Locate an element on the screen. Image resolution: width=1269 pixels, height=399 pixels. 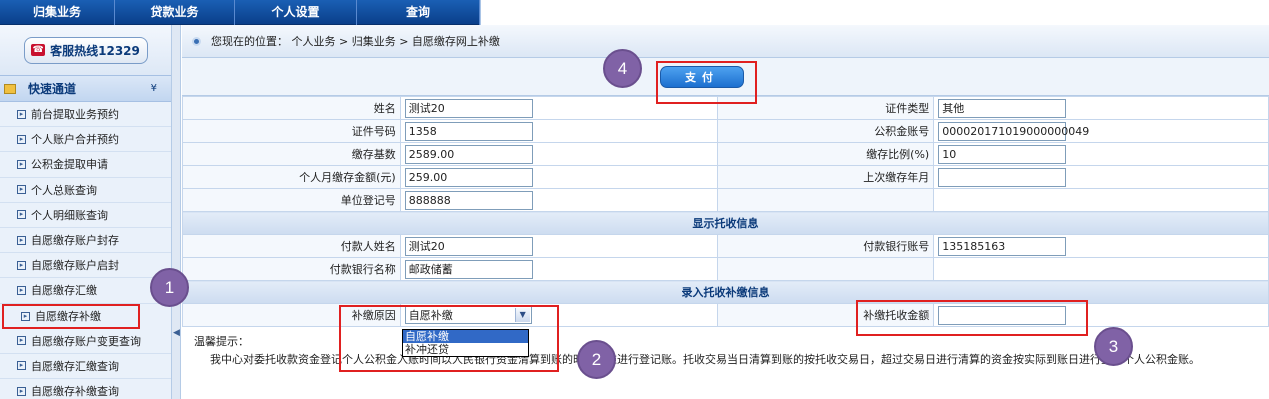
annotation-box-amount is located at coordinates (972, 318).